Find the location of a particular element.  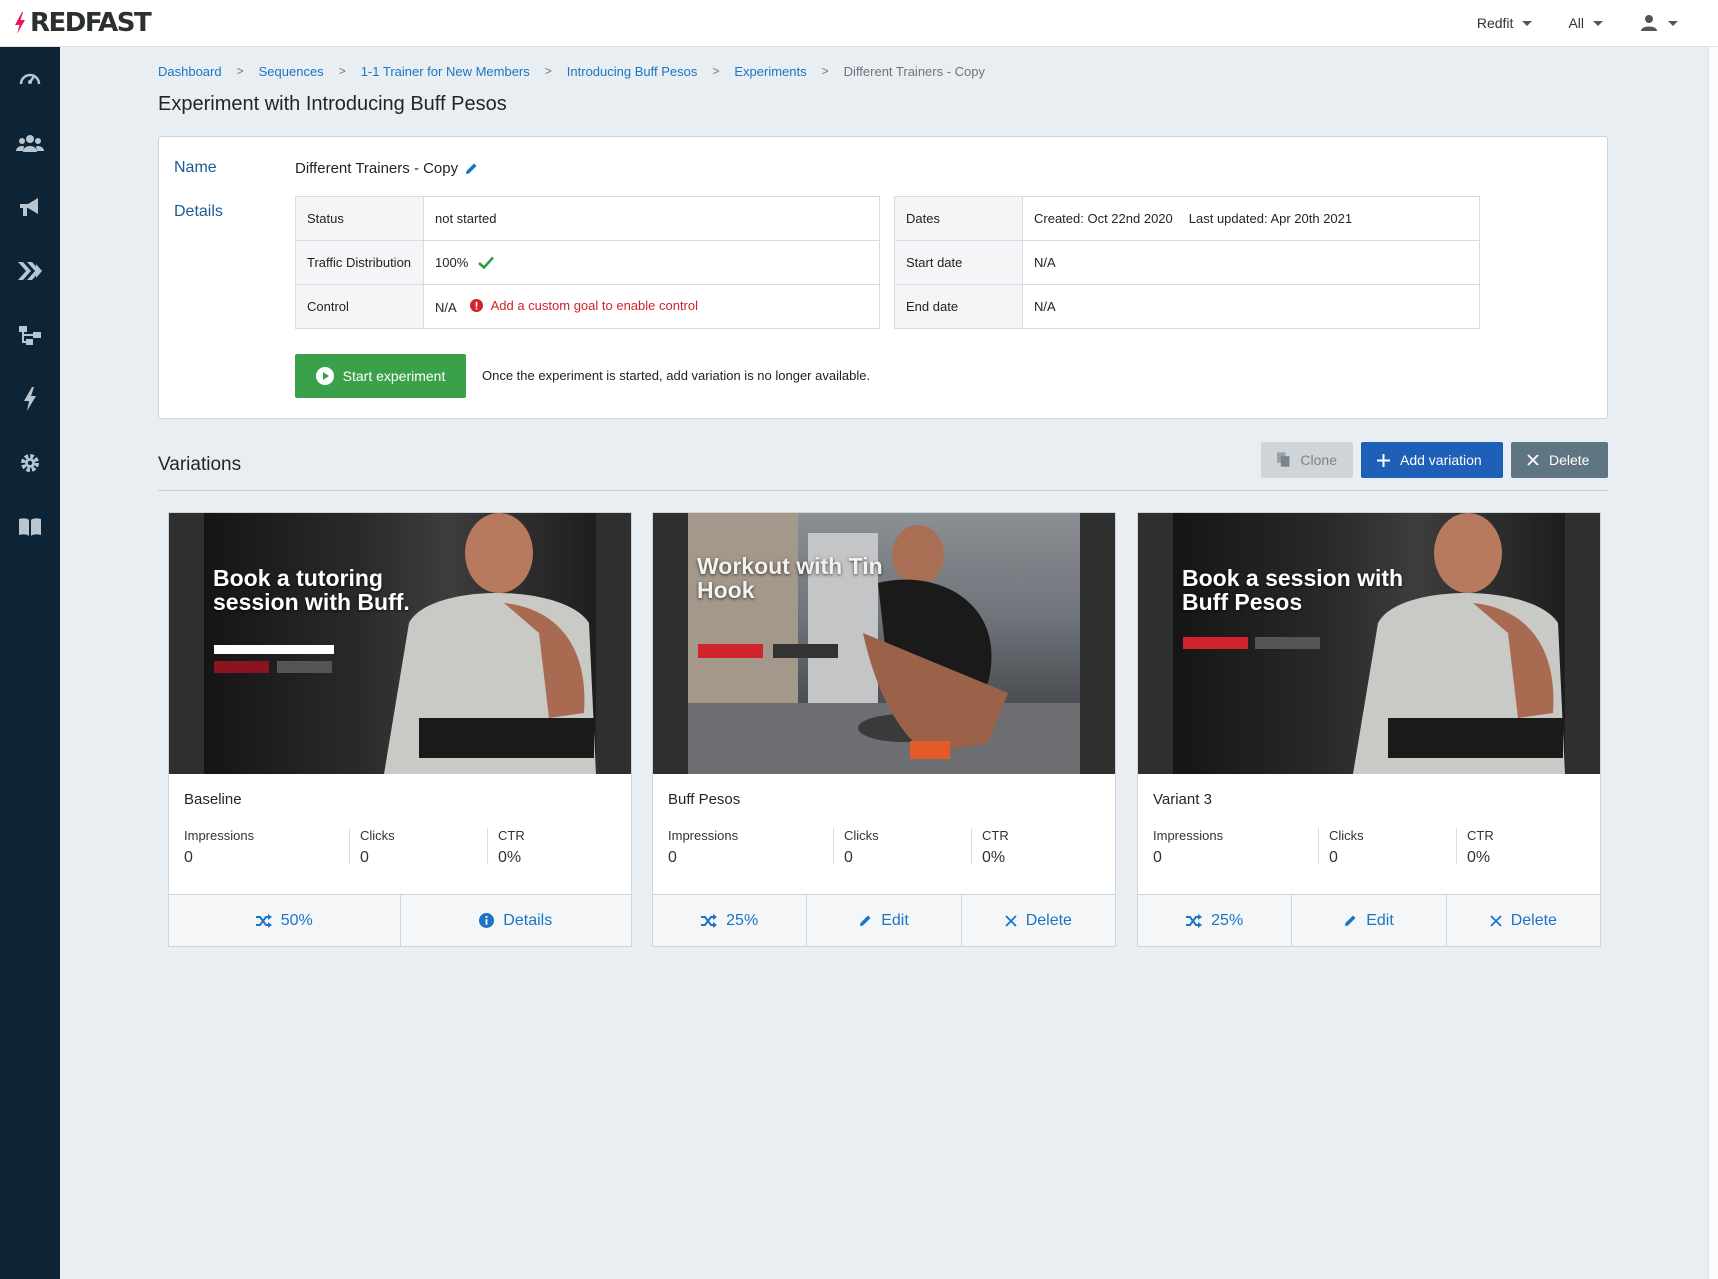

book-icon is located at coordinates (30, 527).